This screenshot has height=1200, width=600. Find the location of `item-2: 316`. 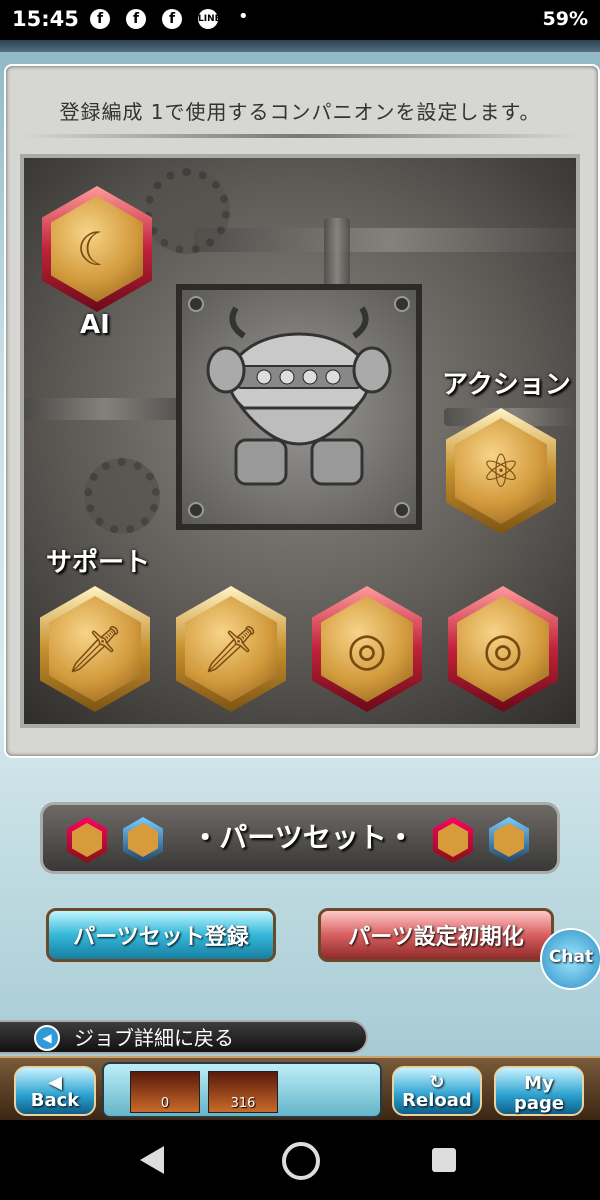

item-2: 316 is located at coordinates (243, 1092).